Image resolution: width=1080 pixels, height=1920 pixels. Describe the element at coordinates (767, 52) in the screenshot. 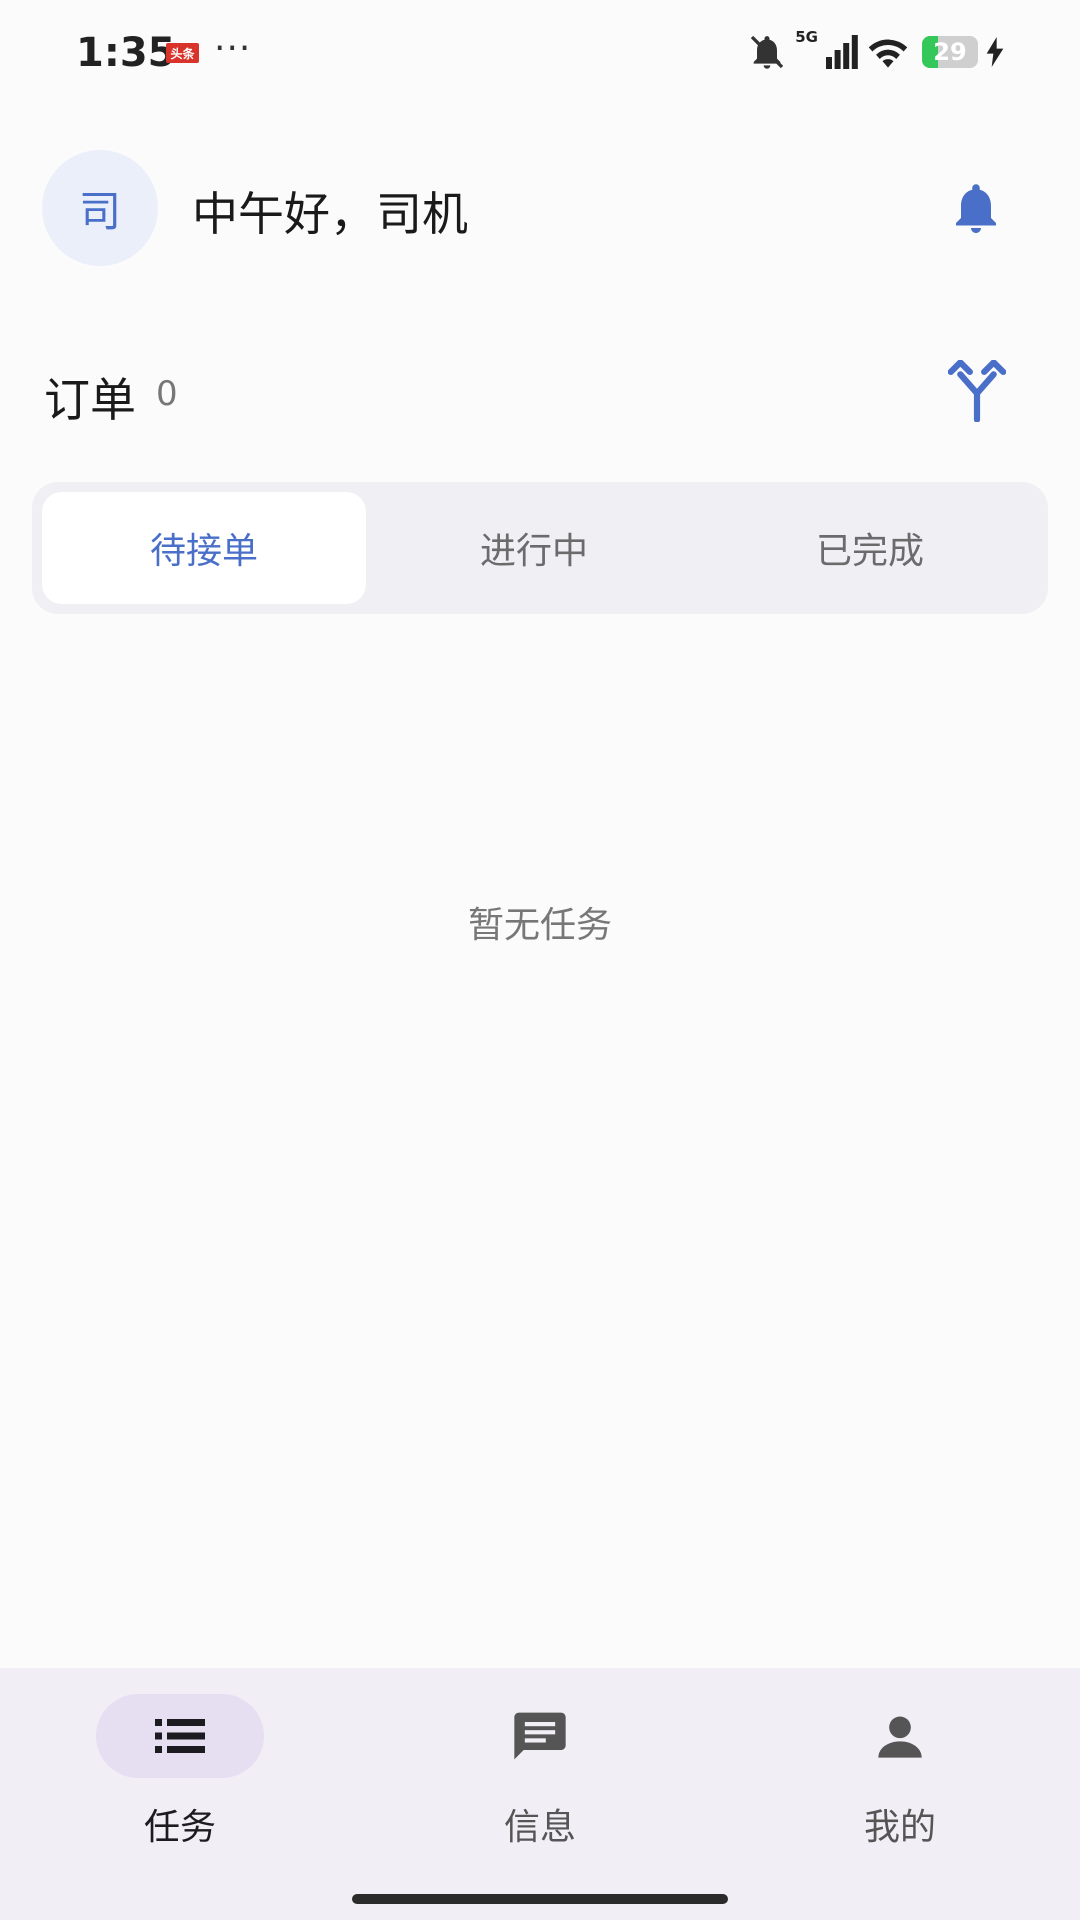

I see `bell-off-icon` at that location.